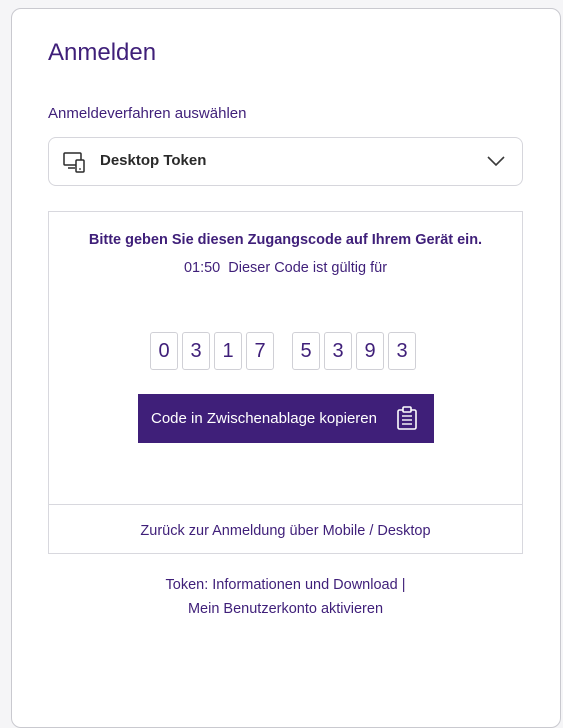 This screenshot has height=728, width=563. Describe the element at coordinates (147, 113) in the screenshot. I see `method-label: Anmeldeverfahren auswählen` at that location.